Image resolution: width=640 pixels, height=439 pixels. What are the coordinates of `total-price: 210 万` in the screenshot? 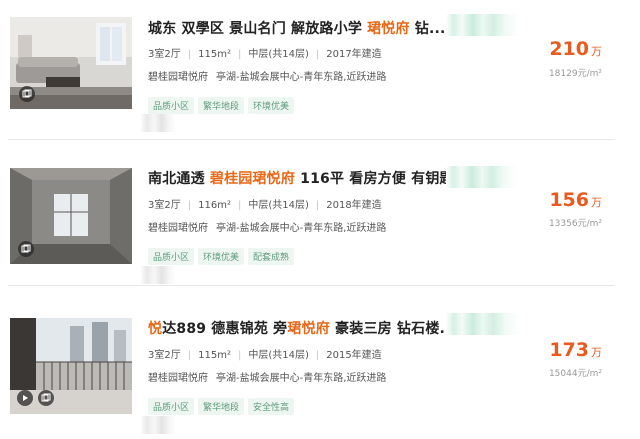 It's located at (575, 49).